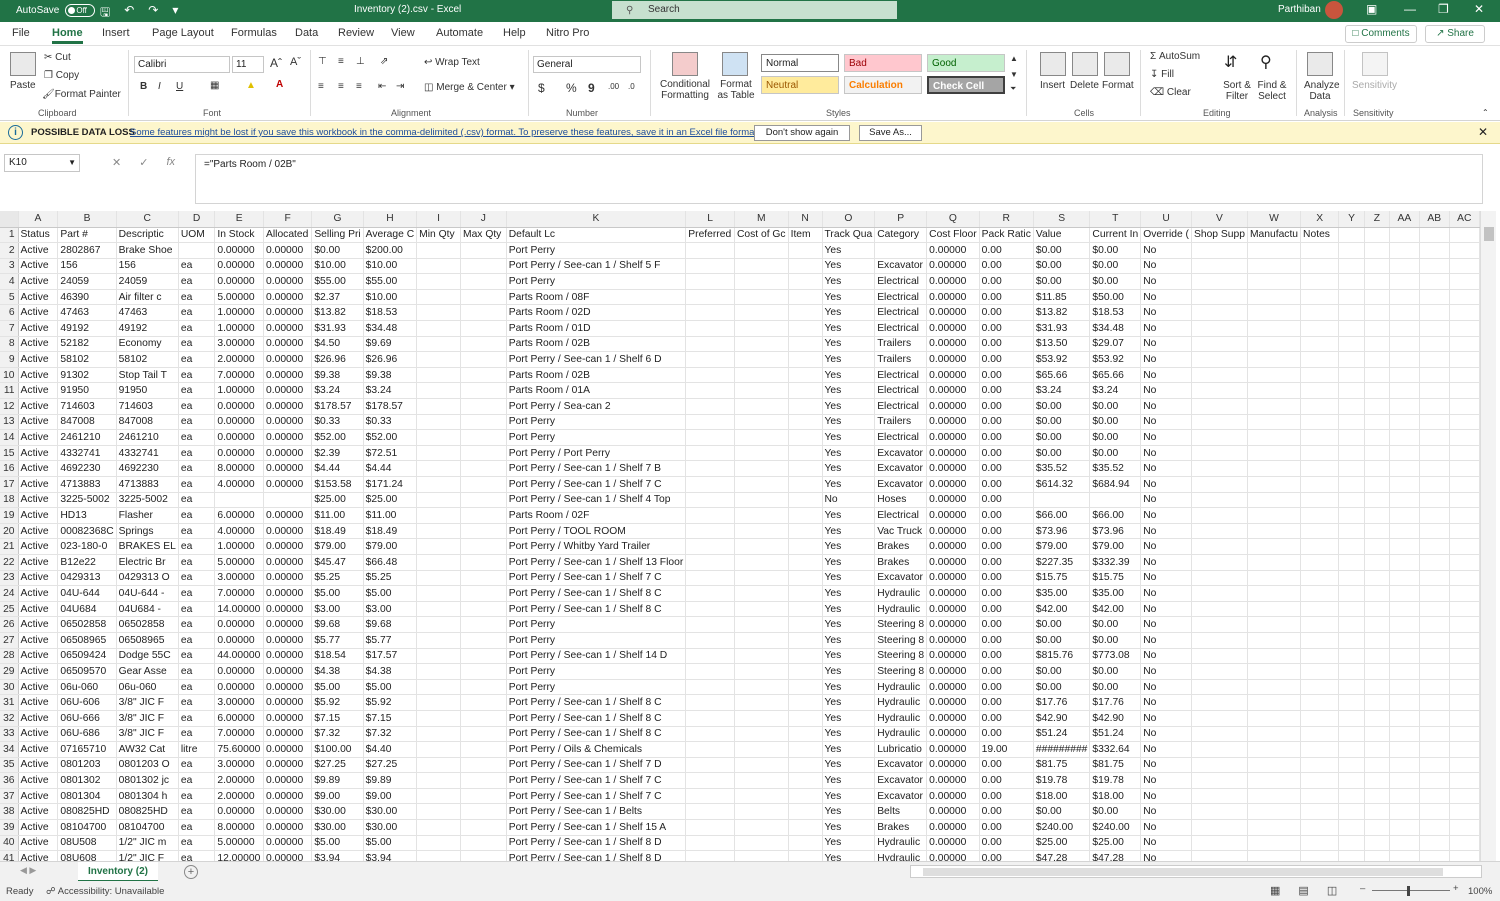 This screenshot has height=901, width=1500. Describe the element at coordinates (596, 453) in the screenshot. I see `cell: Port Perry / Port Perry` at that location.